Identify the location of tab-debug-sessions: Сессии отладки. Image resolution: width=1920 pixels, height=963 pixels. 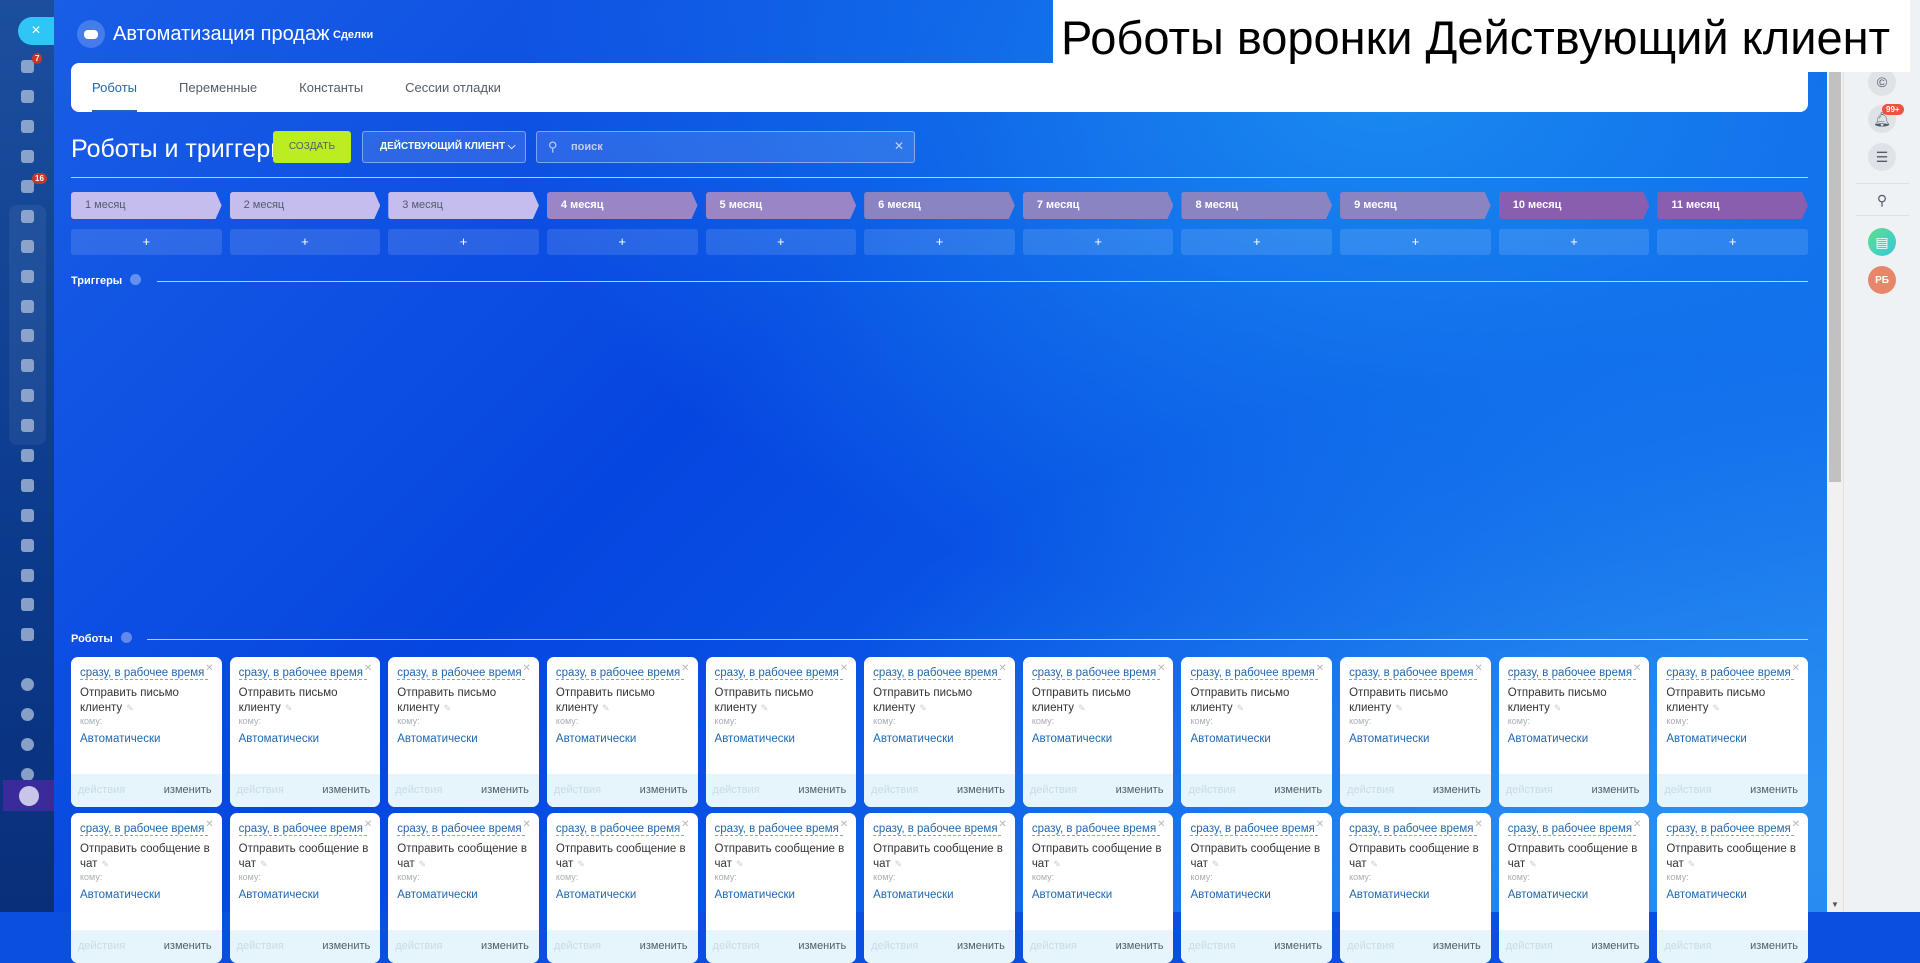
(453, 87).